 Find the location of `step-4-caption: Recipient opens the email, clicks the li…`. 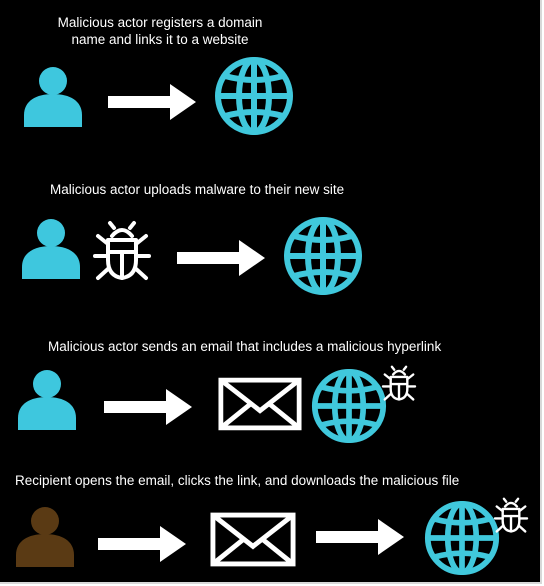

step-4-caption: Recipient opens the email, clicks the li… is located at coordinates (237, 480).